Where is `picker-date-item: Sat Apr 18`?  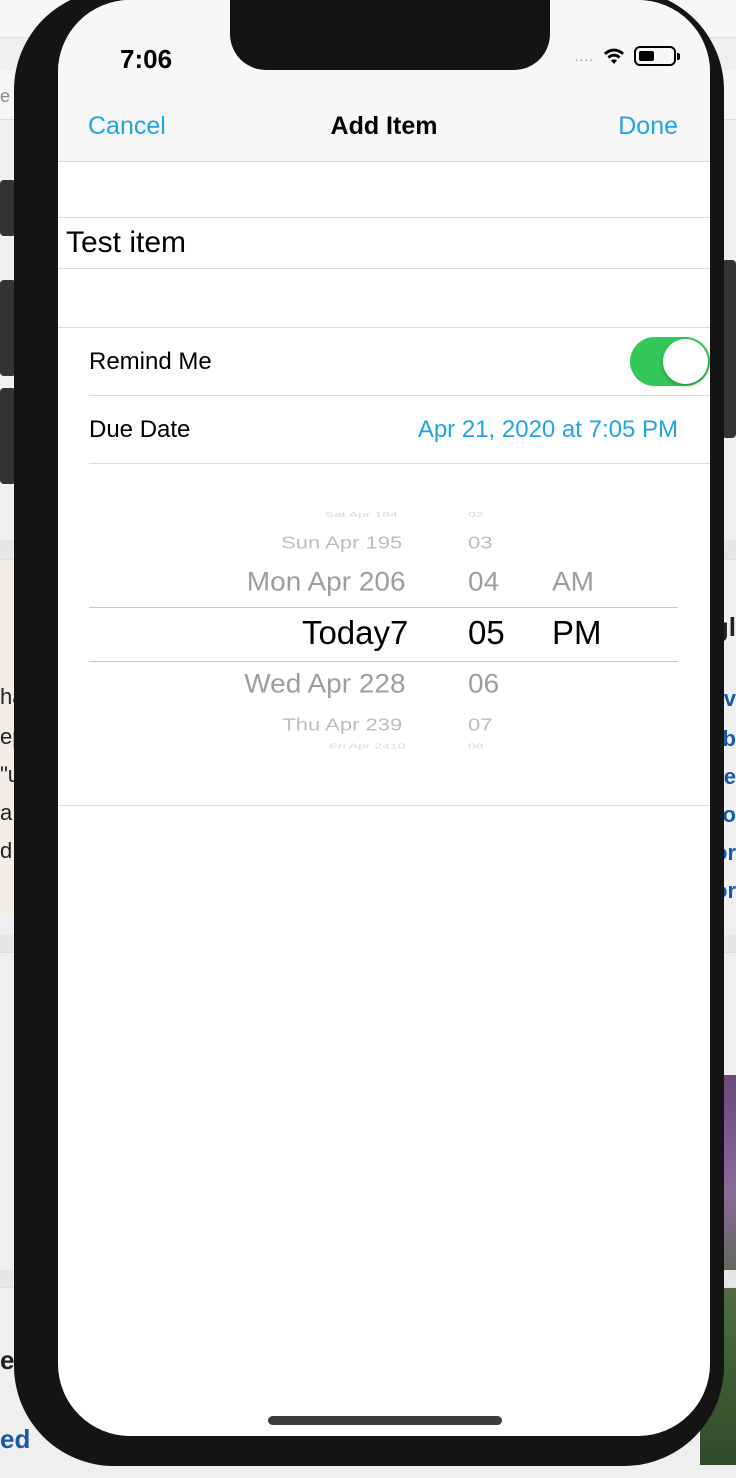 picker-date-item: Sat Apr 18 is located at coordinates (357, 514).